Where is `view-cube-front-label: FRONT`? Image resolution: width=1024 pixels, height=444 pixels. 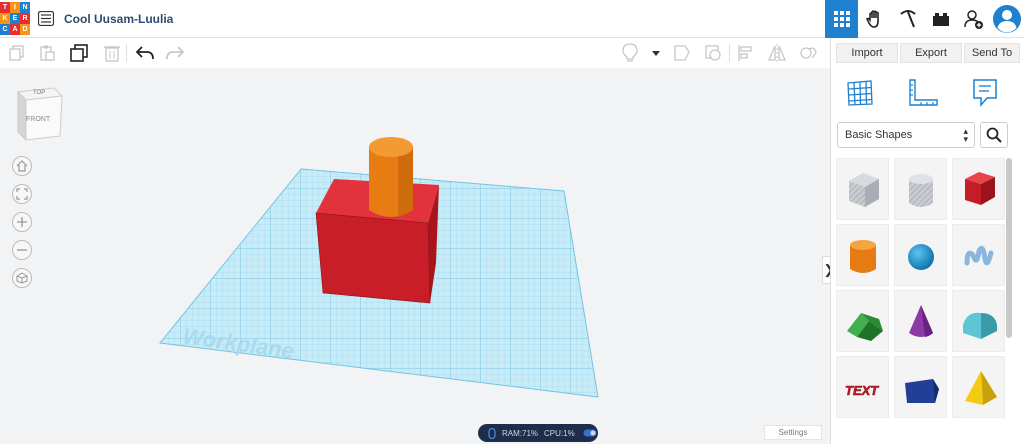
view-cube-front-label: FRONT is located at coordinates (38, 119).